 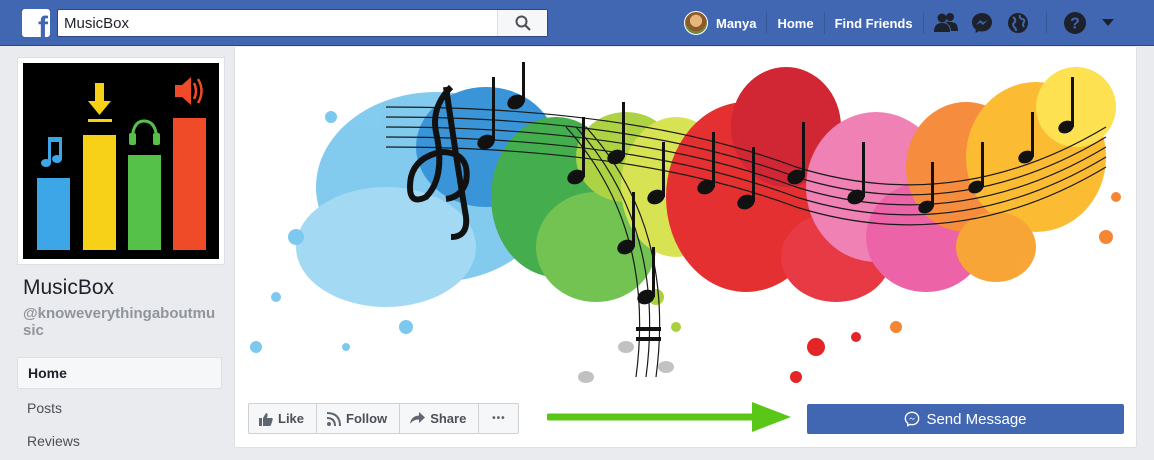 I want to click on rss-follow-icon, so click(x=334, y=418).